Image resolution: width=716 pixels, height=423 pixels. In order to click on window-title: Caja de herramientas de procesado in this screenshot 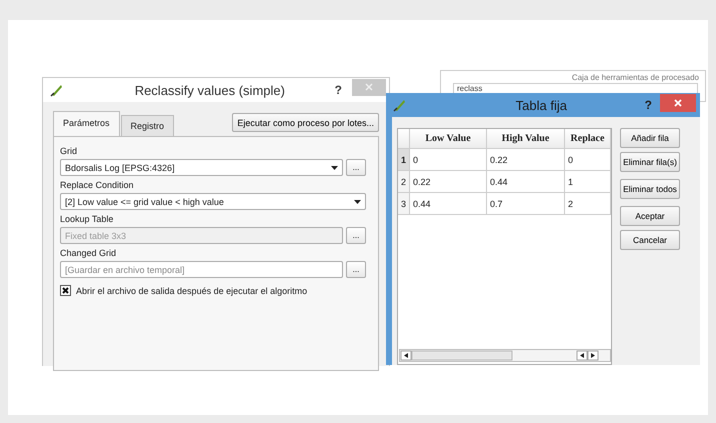, I will do `click(635, 77)`.